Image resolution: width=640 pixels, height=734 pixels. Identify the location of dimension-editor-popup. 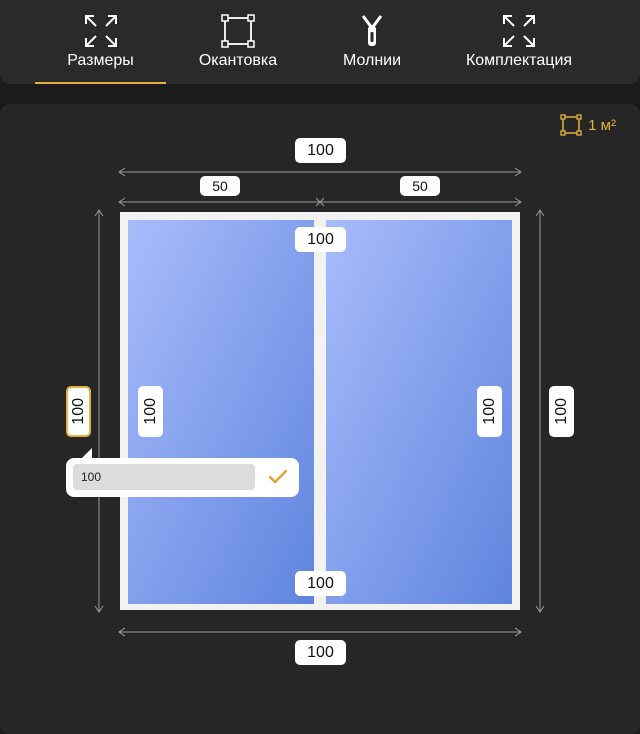
(182, 477).